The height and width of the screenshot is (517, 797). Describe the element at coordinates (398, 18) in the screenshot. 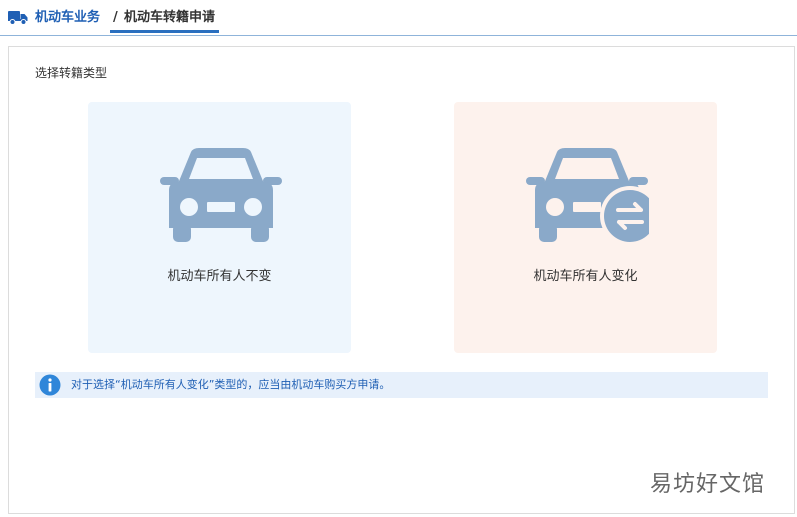

I see `breadcrumb: 机动车业务 / 机动车转籍申请` at that location.